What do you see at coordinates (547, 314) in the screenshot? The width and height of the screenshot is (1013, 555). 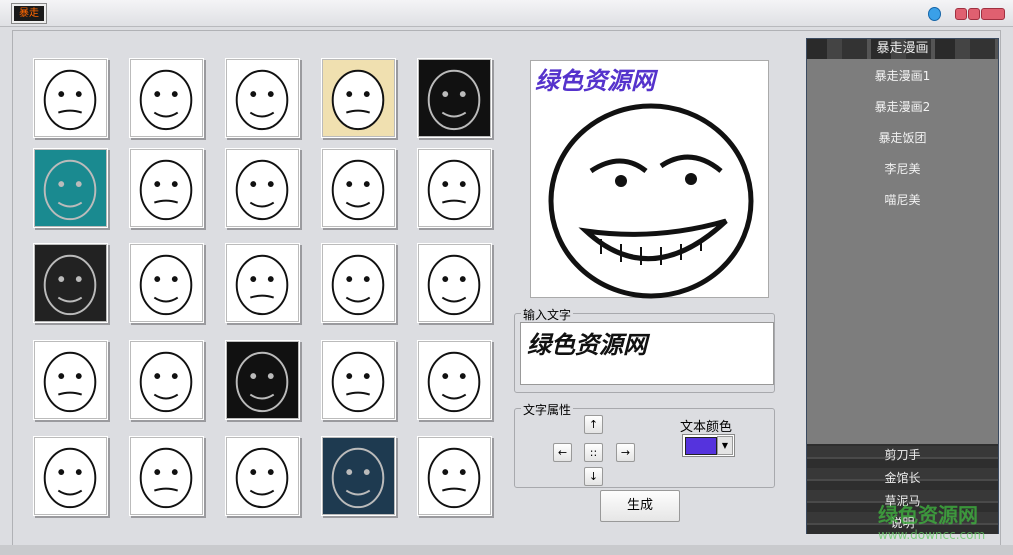 I see `text-input-label: 输入文字` at bounding box center [547, 314].